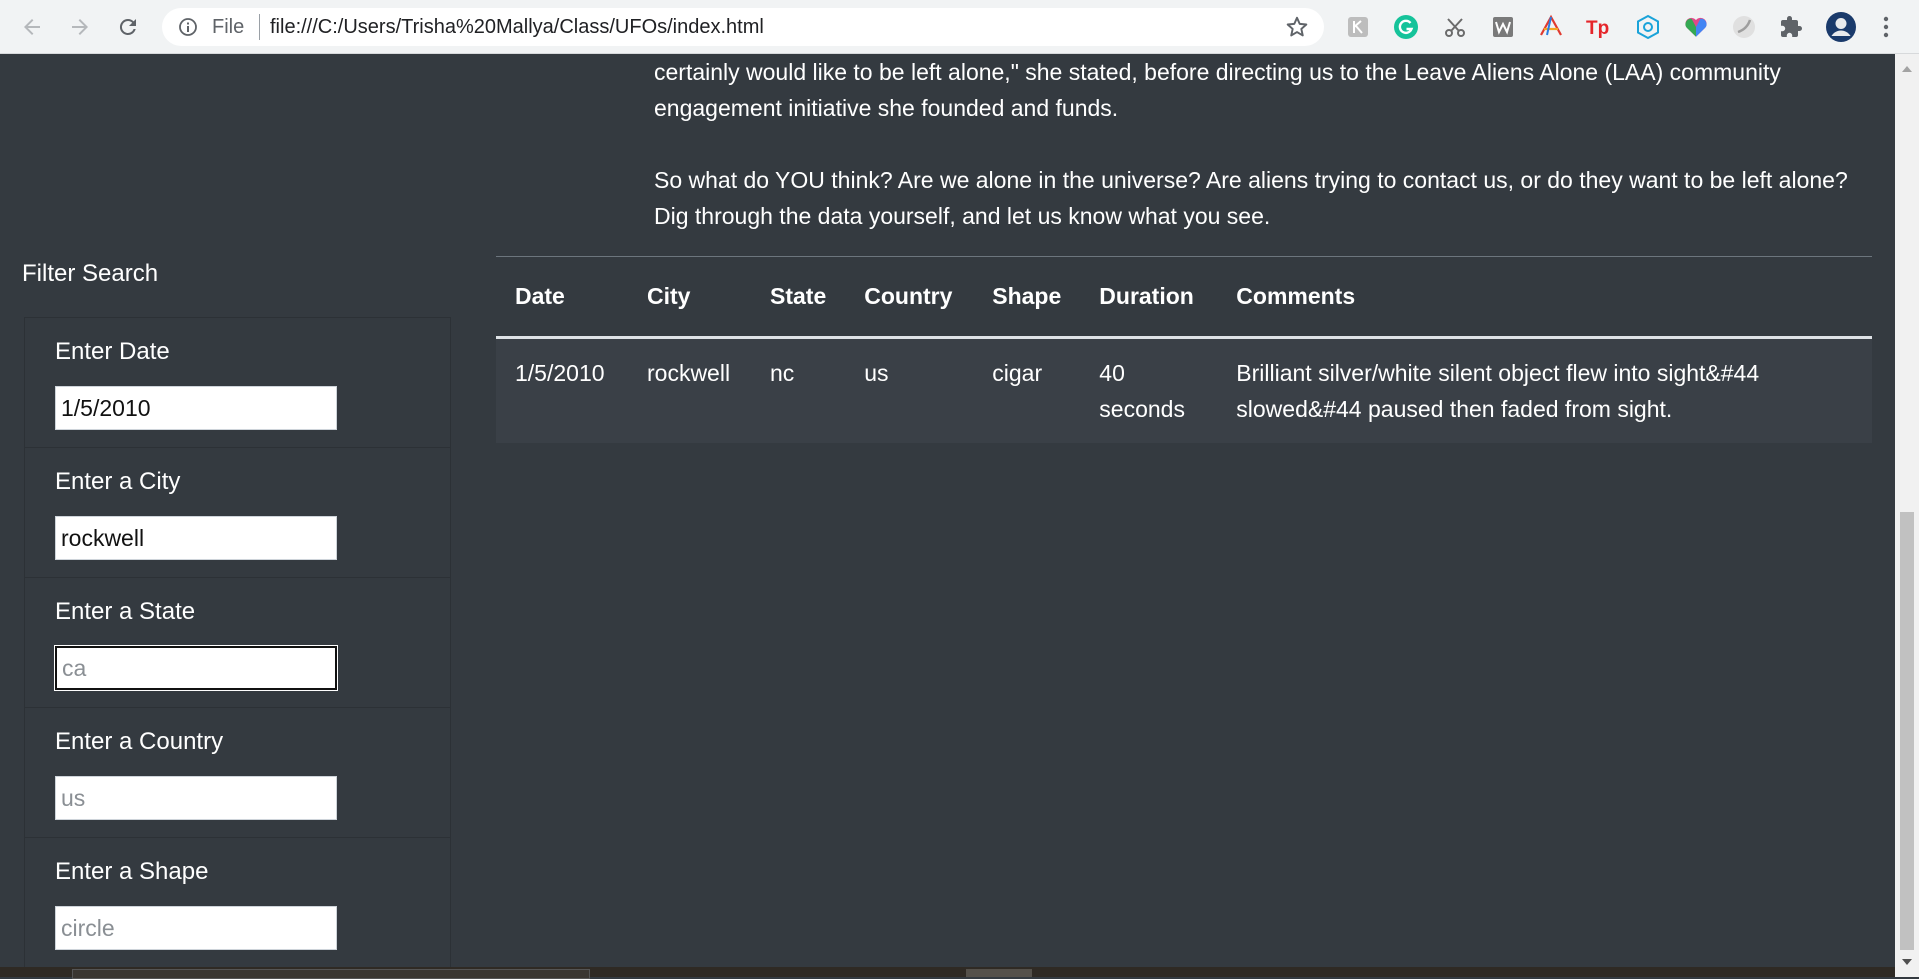 The height and width of the screenshot is (979, 1919). Describe the element at coordinates (1744, 27) in the screenshot. I see `swirl-extension-icon` at that location.